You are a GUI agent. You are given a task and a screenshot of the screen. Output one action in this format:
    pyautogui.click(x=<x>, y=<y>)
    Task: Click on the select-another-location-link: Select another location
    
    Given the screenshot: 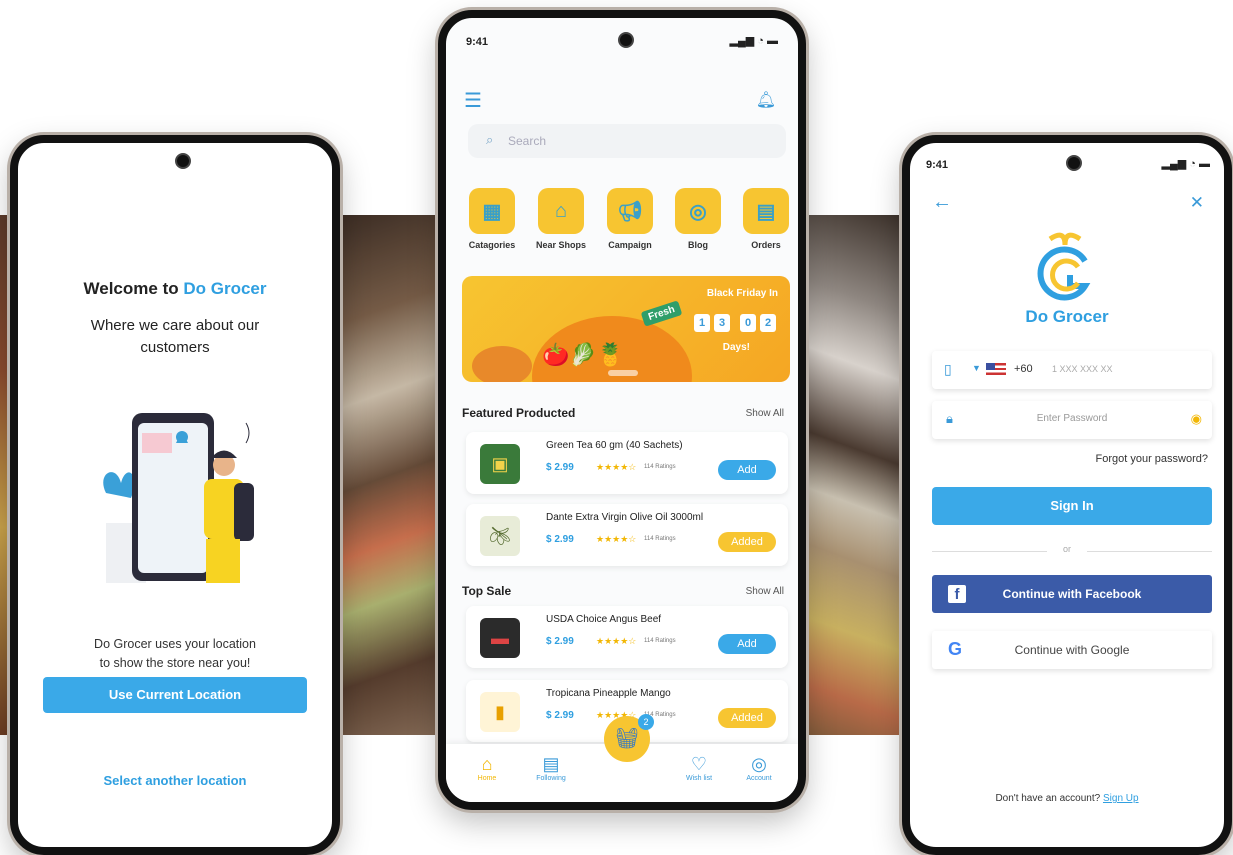 What is the action you would take?
    pyautogui.click(x=175, y=780)
    